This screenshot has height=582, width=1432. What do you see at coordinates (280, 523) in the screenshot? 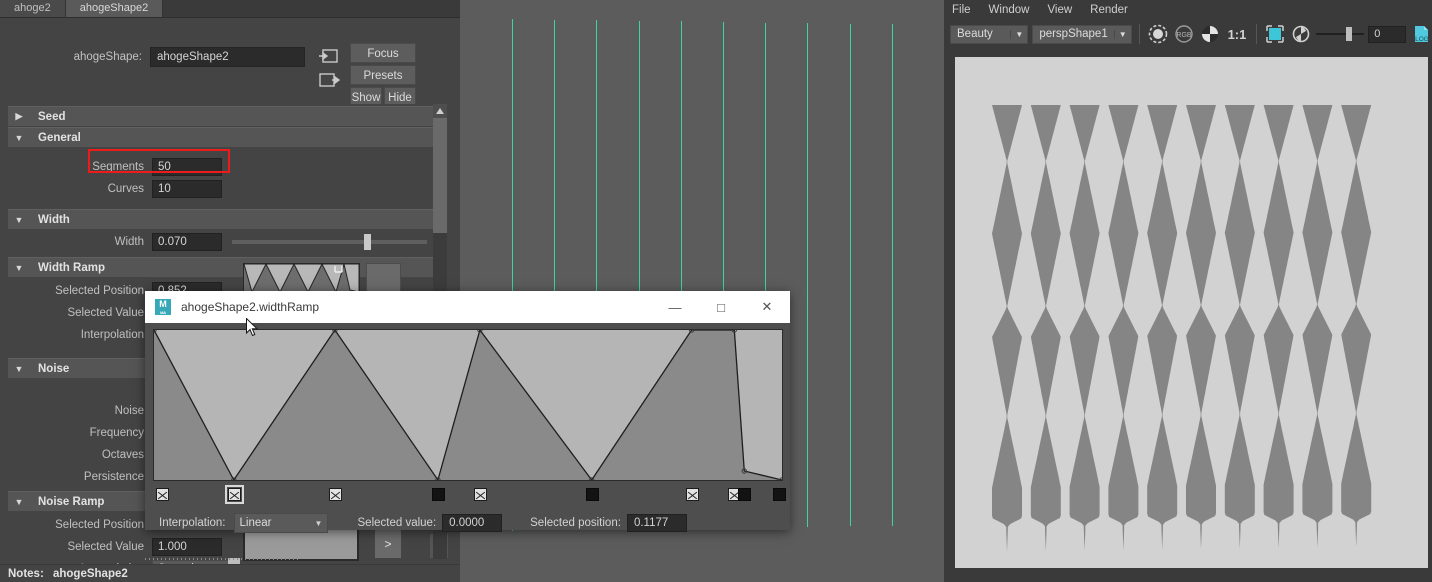
I see `rd-interpolation-combo: Linear ▼` at bounding box center [280, 523].